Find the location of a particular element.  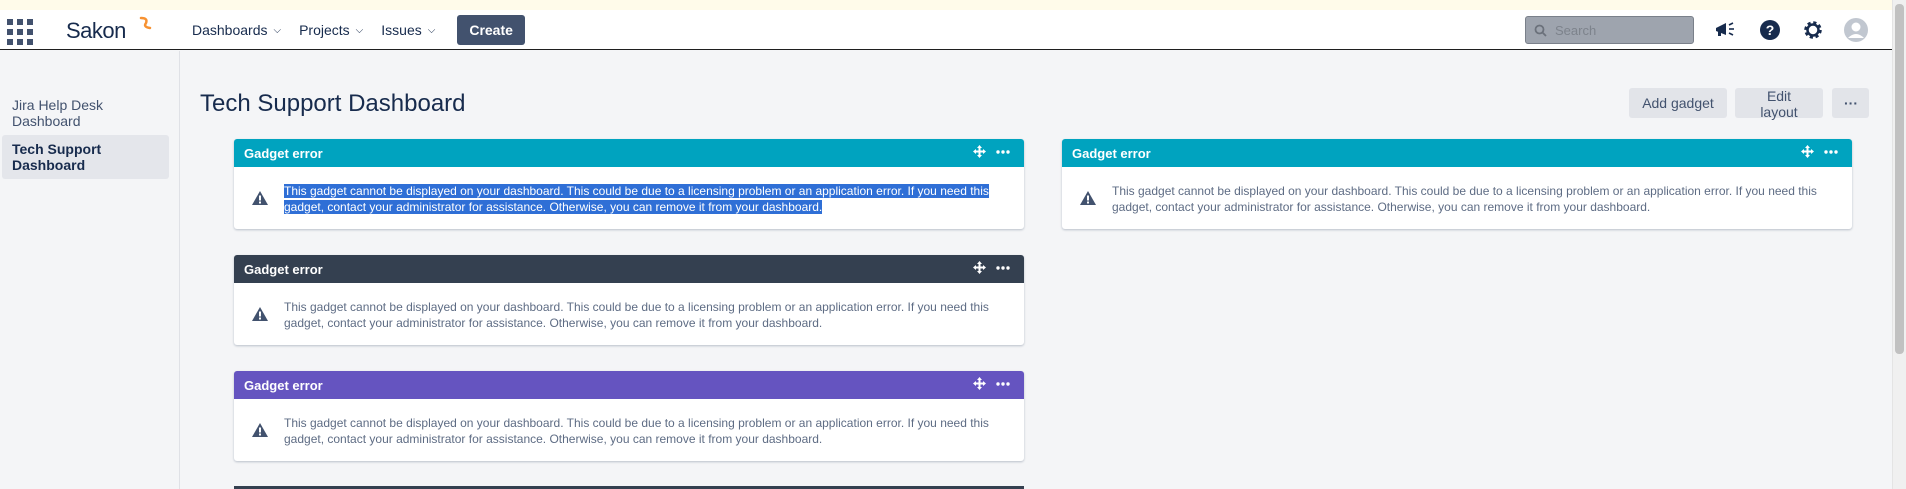

sidebar-item-tech-support: Tech Support Dashboard is located at coordinates (85, 157).